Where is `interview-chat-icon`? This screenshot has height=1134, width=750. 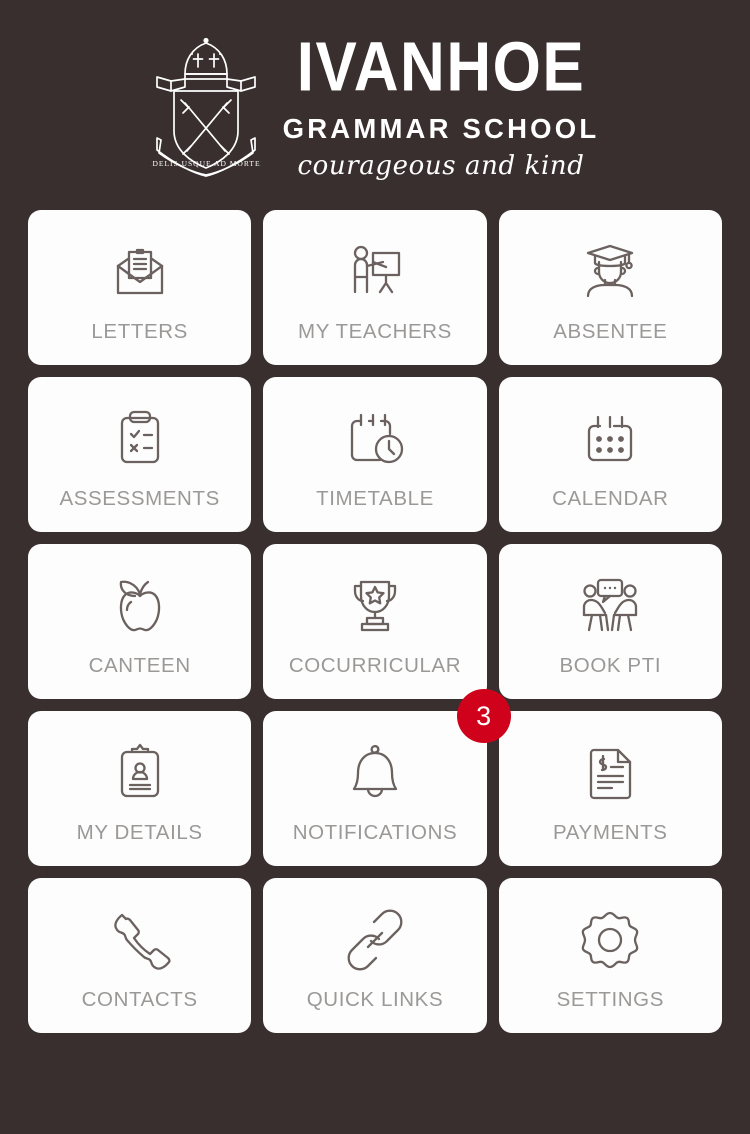 interview-chat-icon is located at coordinates (610, 606).